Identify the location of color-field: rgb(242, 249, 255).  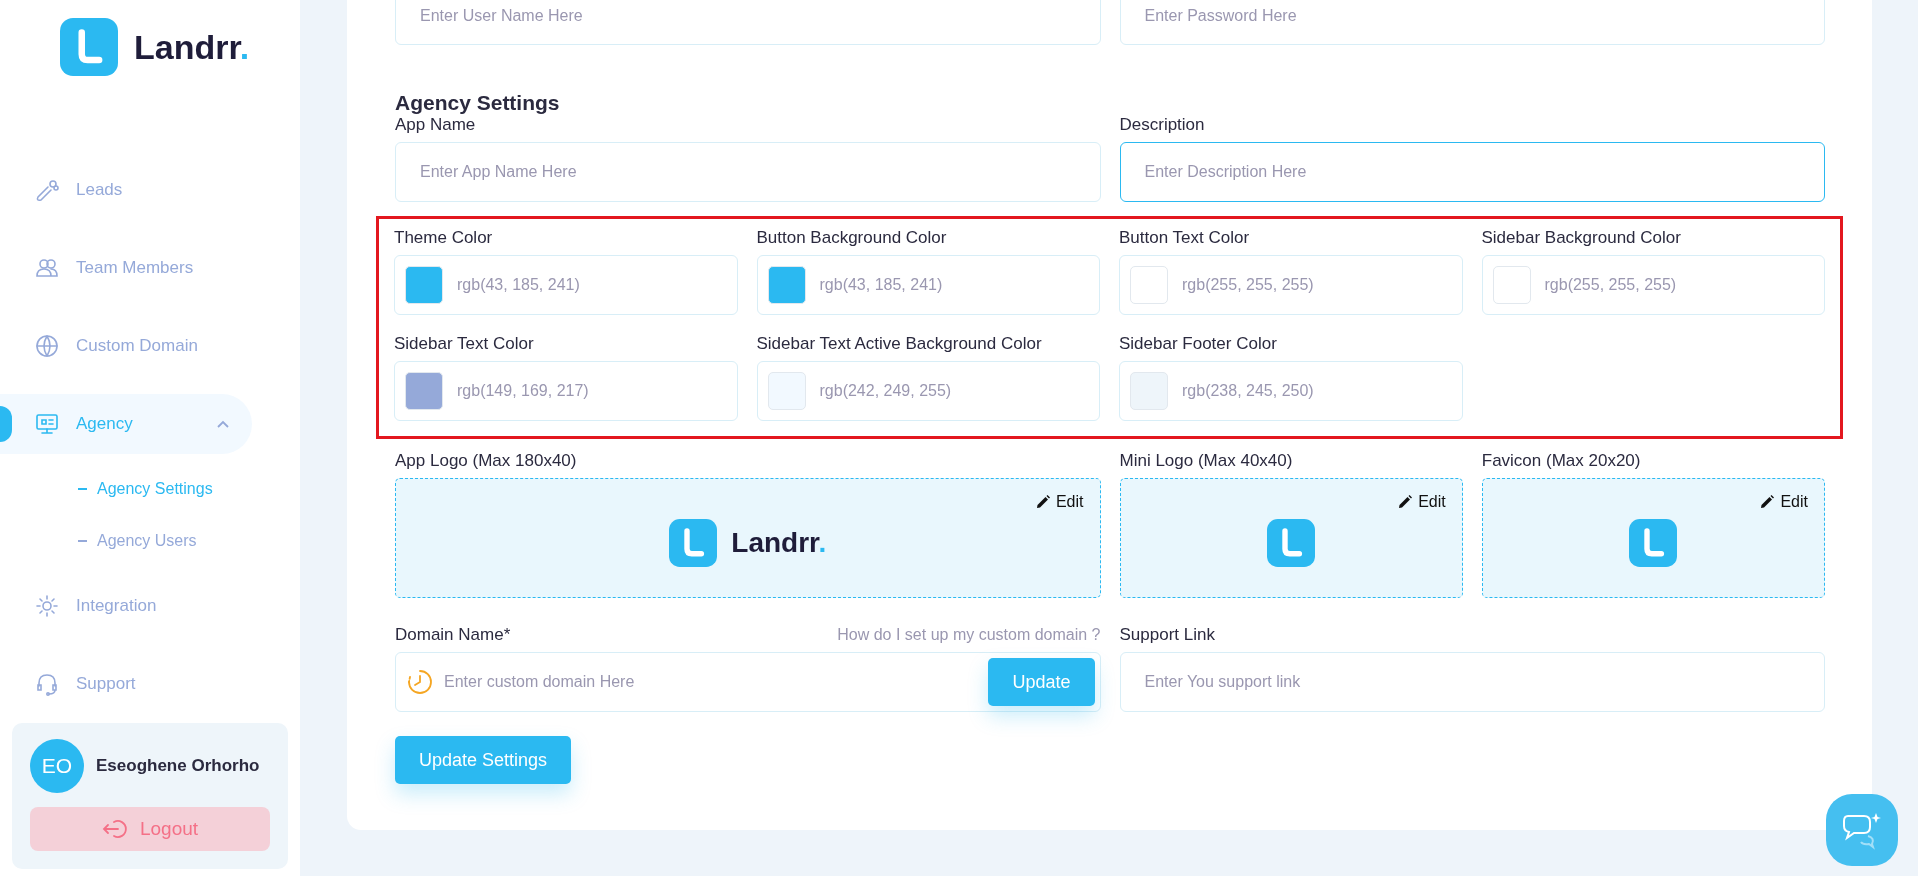
(928, 391).